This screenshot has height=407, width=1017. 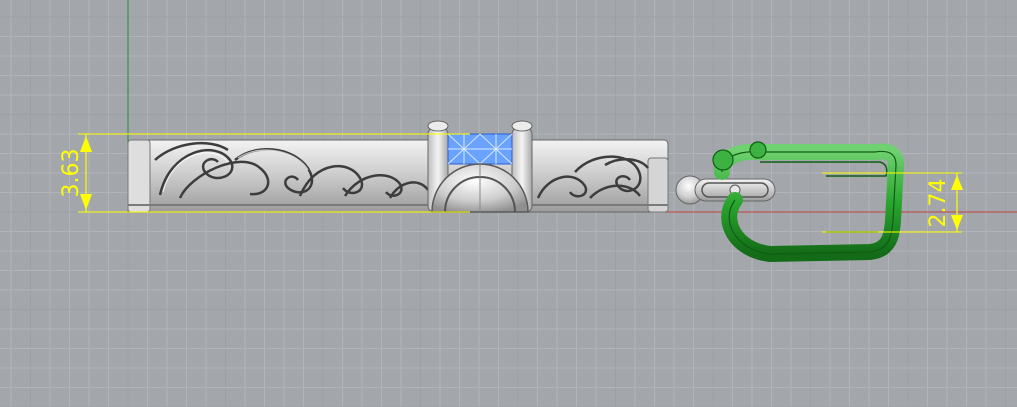 I want to click on dimension-label-right: 2.74, so click(x=938, y=203).